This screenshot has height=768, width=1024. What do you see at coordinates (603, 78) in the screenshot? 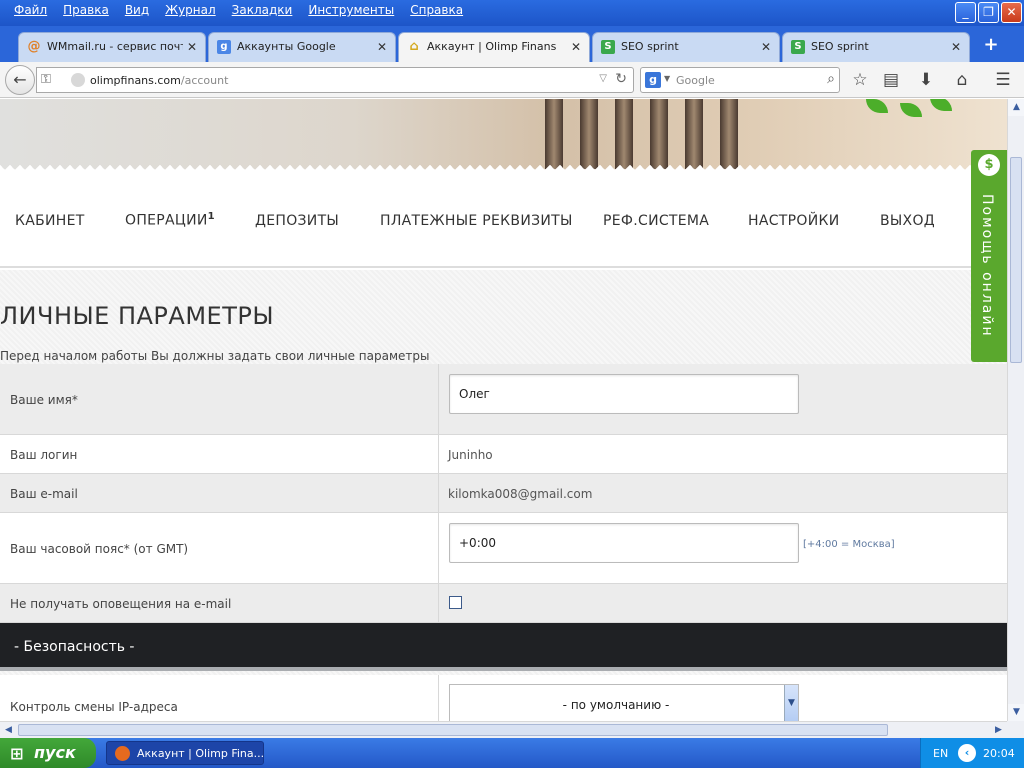
I see `url-dropdown-icon: ▽` at bounding box center [603, 78].